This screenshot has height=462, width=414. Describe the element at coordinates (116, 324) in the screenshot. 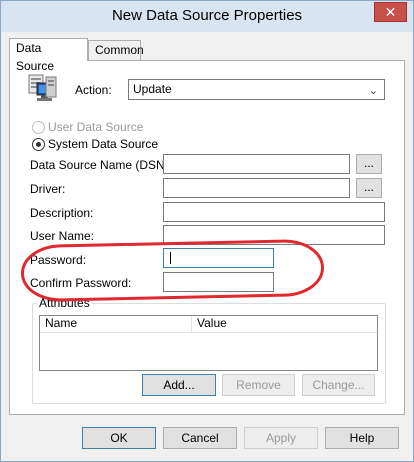

I see `column-header-name: Name` at that location.